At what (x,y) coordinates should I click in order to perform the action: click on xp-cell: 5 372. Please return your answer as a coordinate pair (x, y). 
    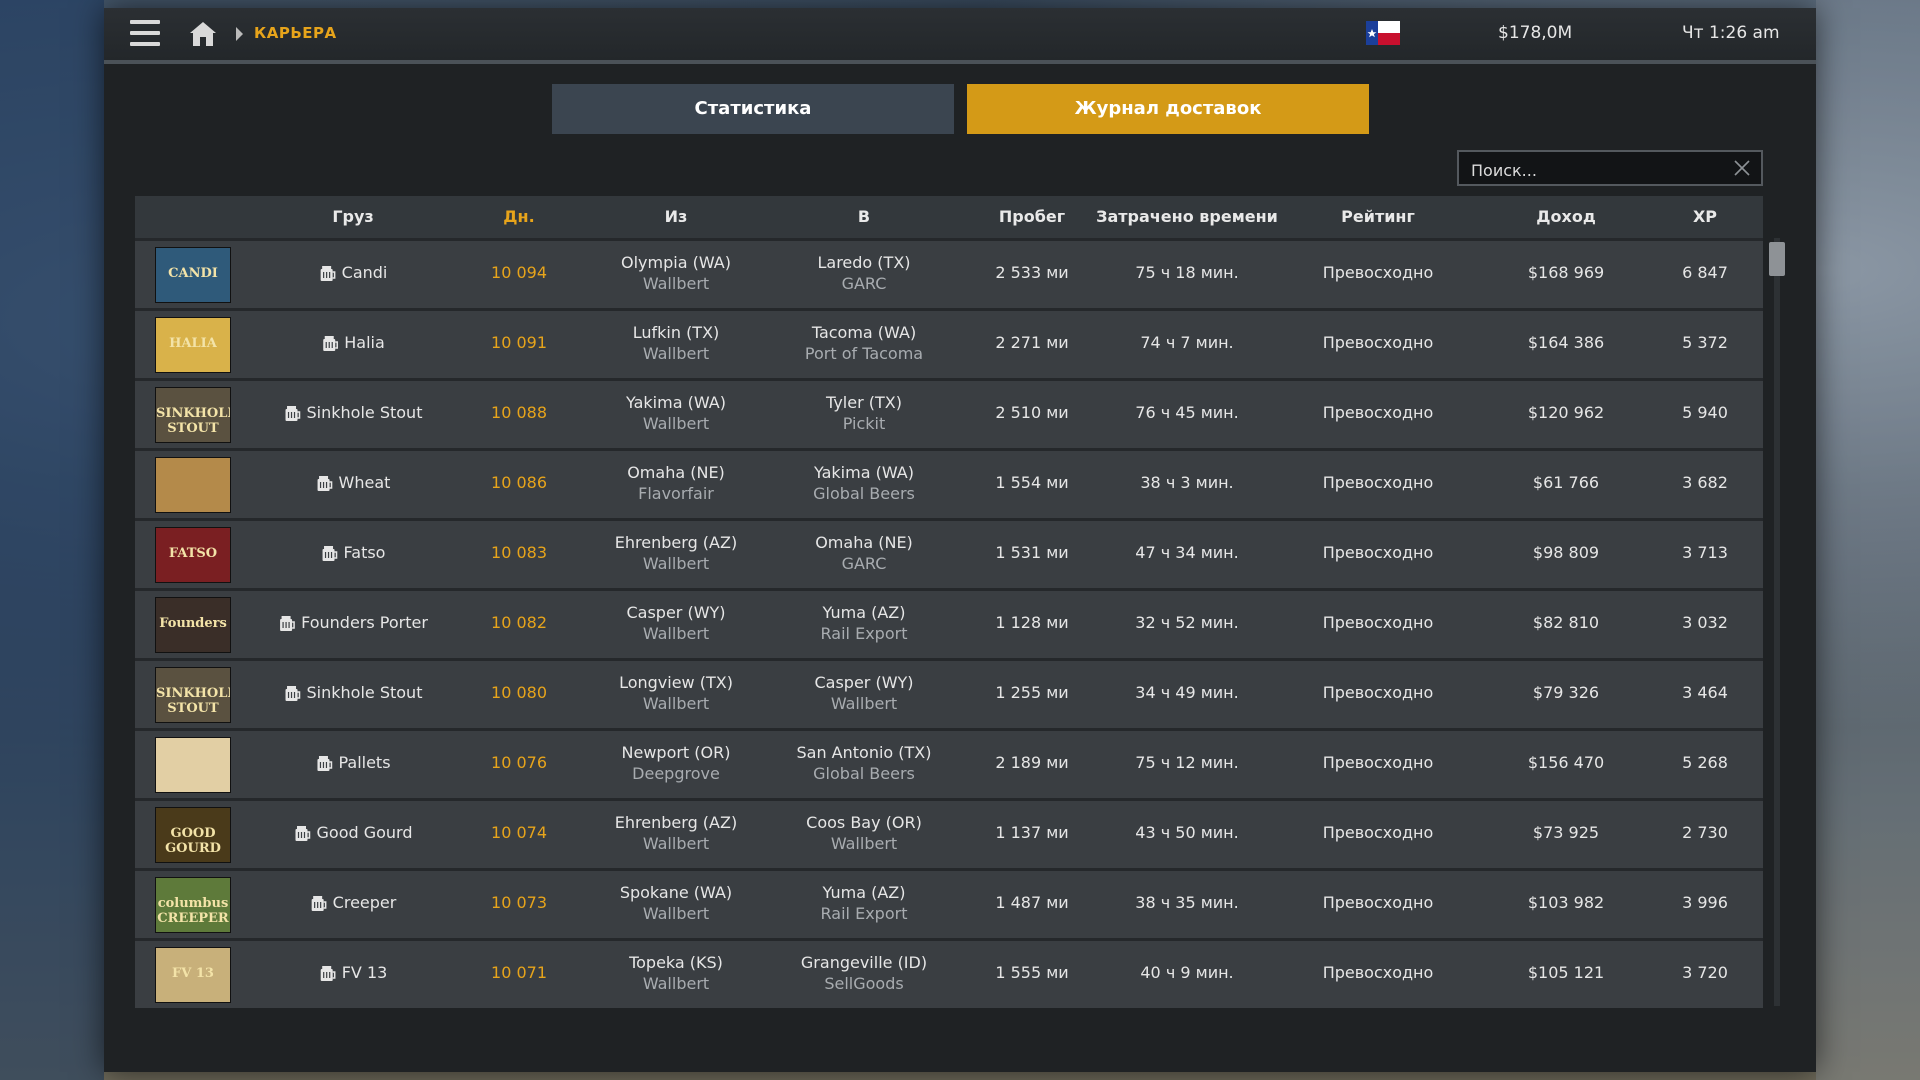
    Looking at the image, I should click on (1705, 342).